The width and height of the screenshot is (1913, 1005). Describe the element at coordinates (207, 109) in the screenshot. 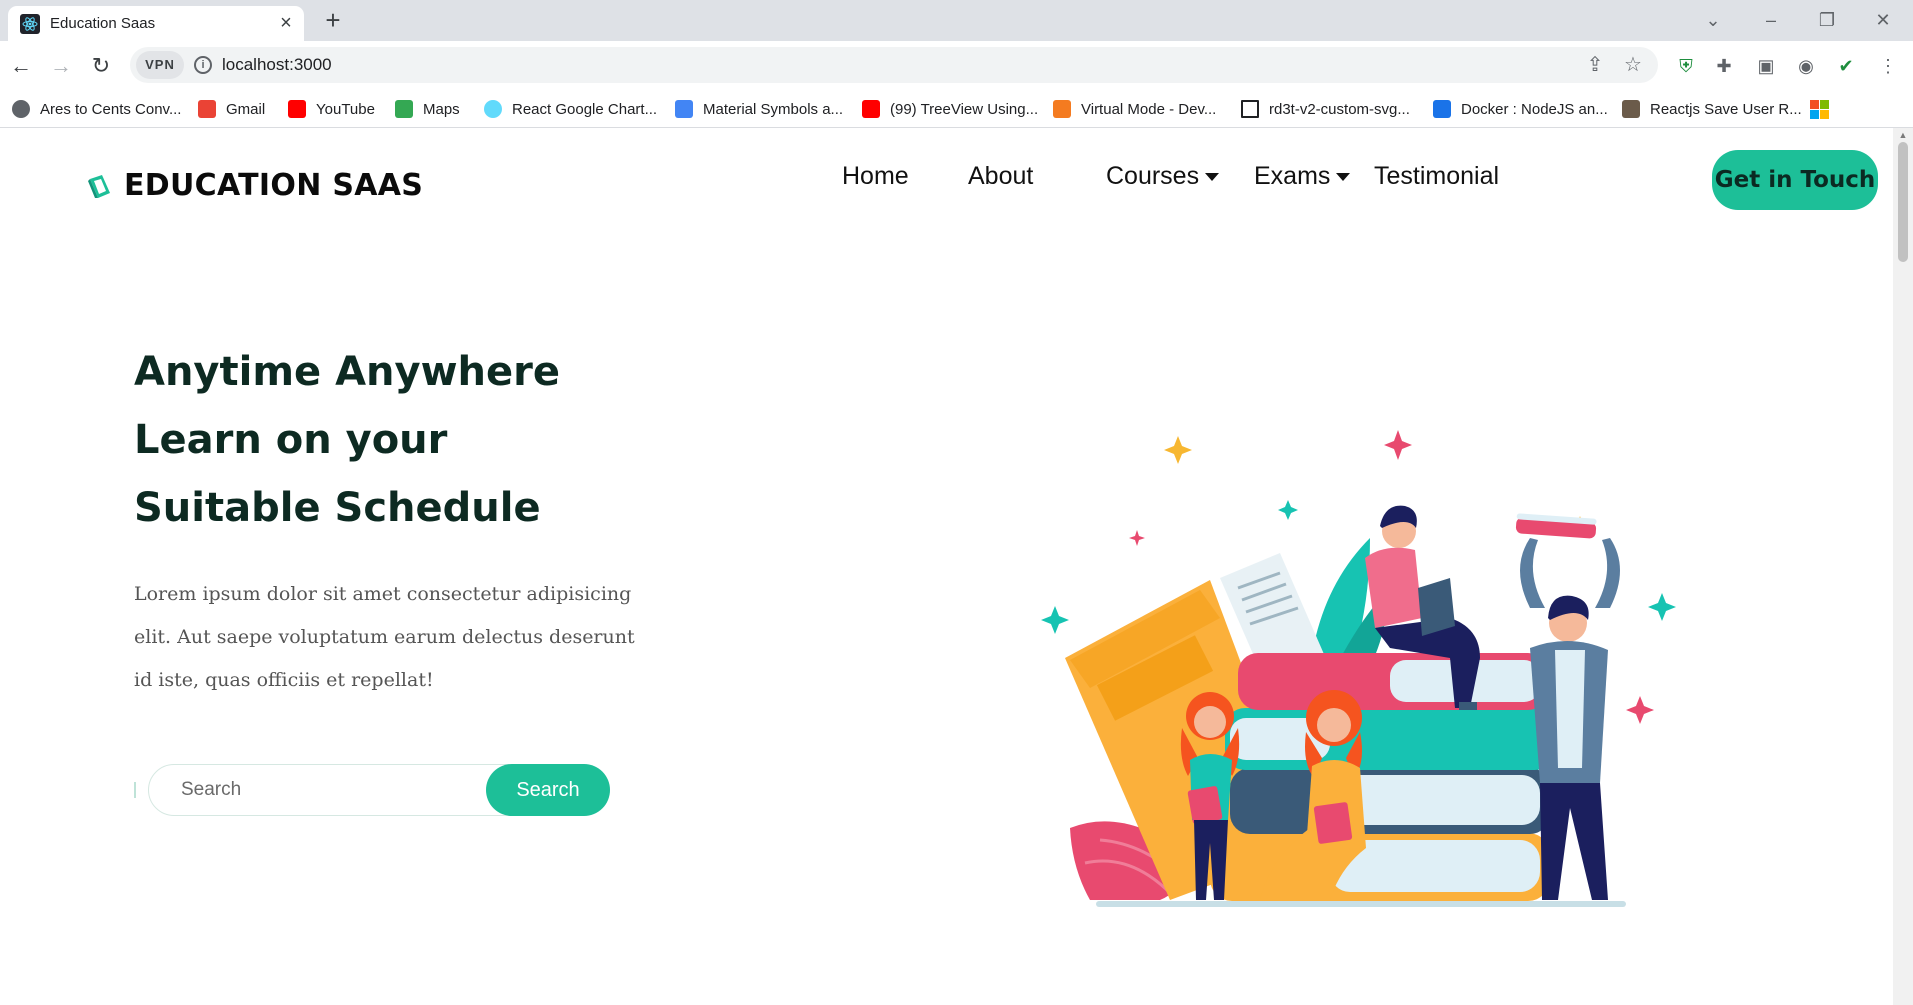

I see `gmail-icon` at that location.